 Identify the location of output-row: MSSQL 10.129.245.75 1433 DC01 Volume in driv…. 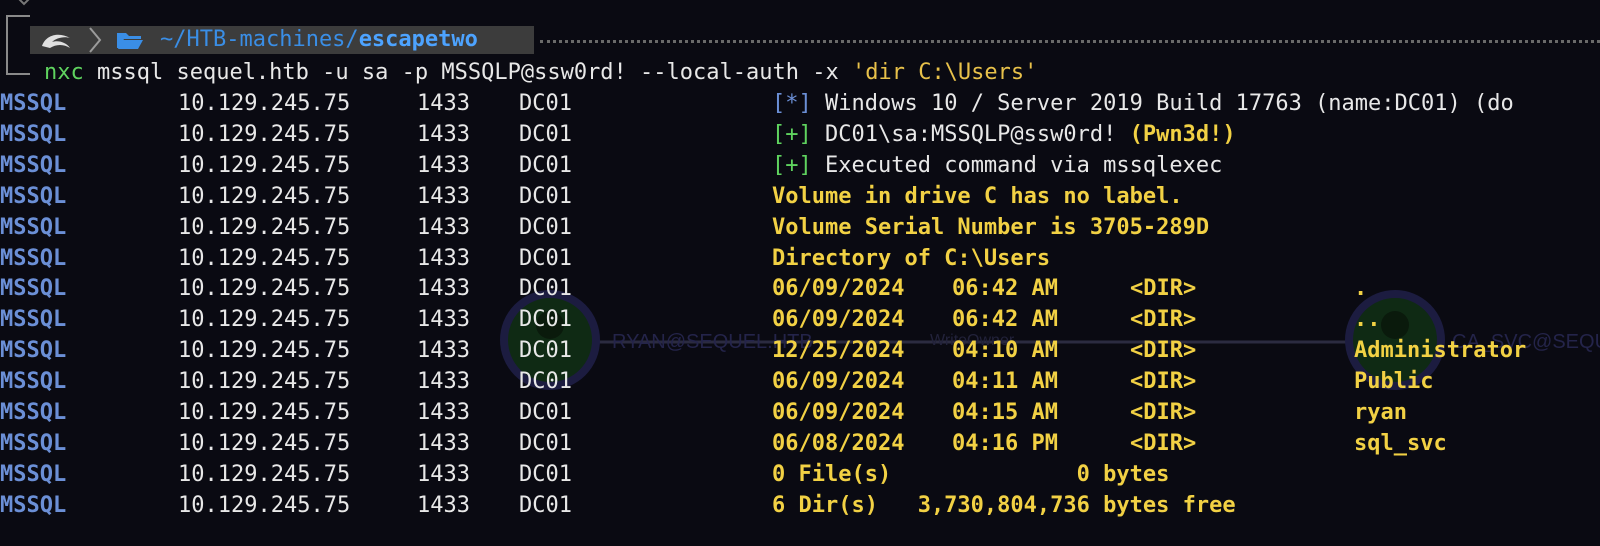
(800, 197).